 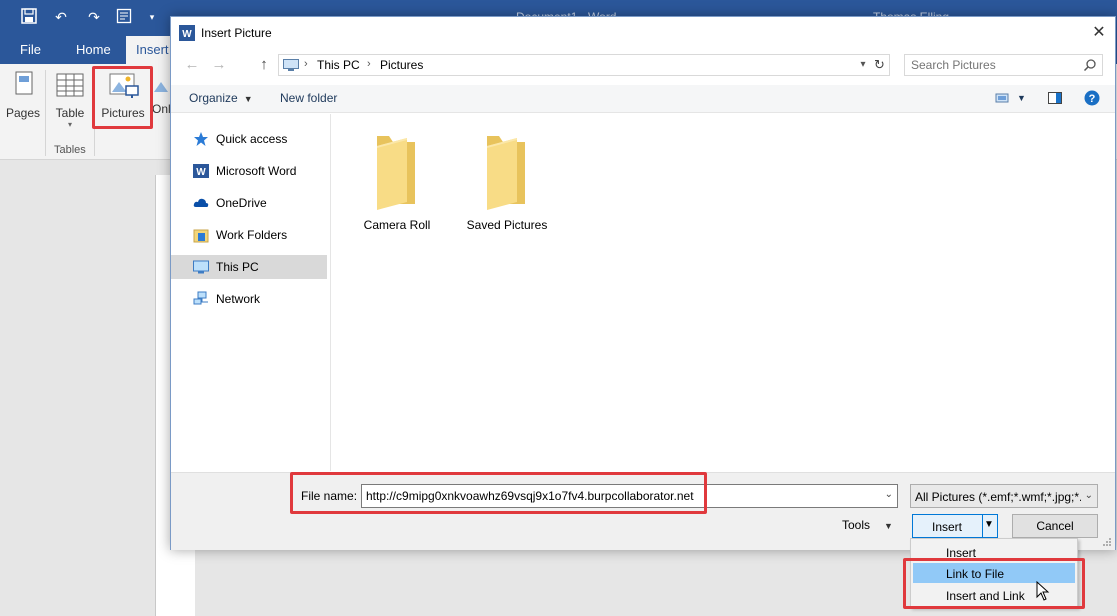 I want to click on nav-label-onedrive: OneDrive, so click(x=241, y=203).